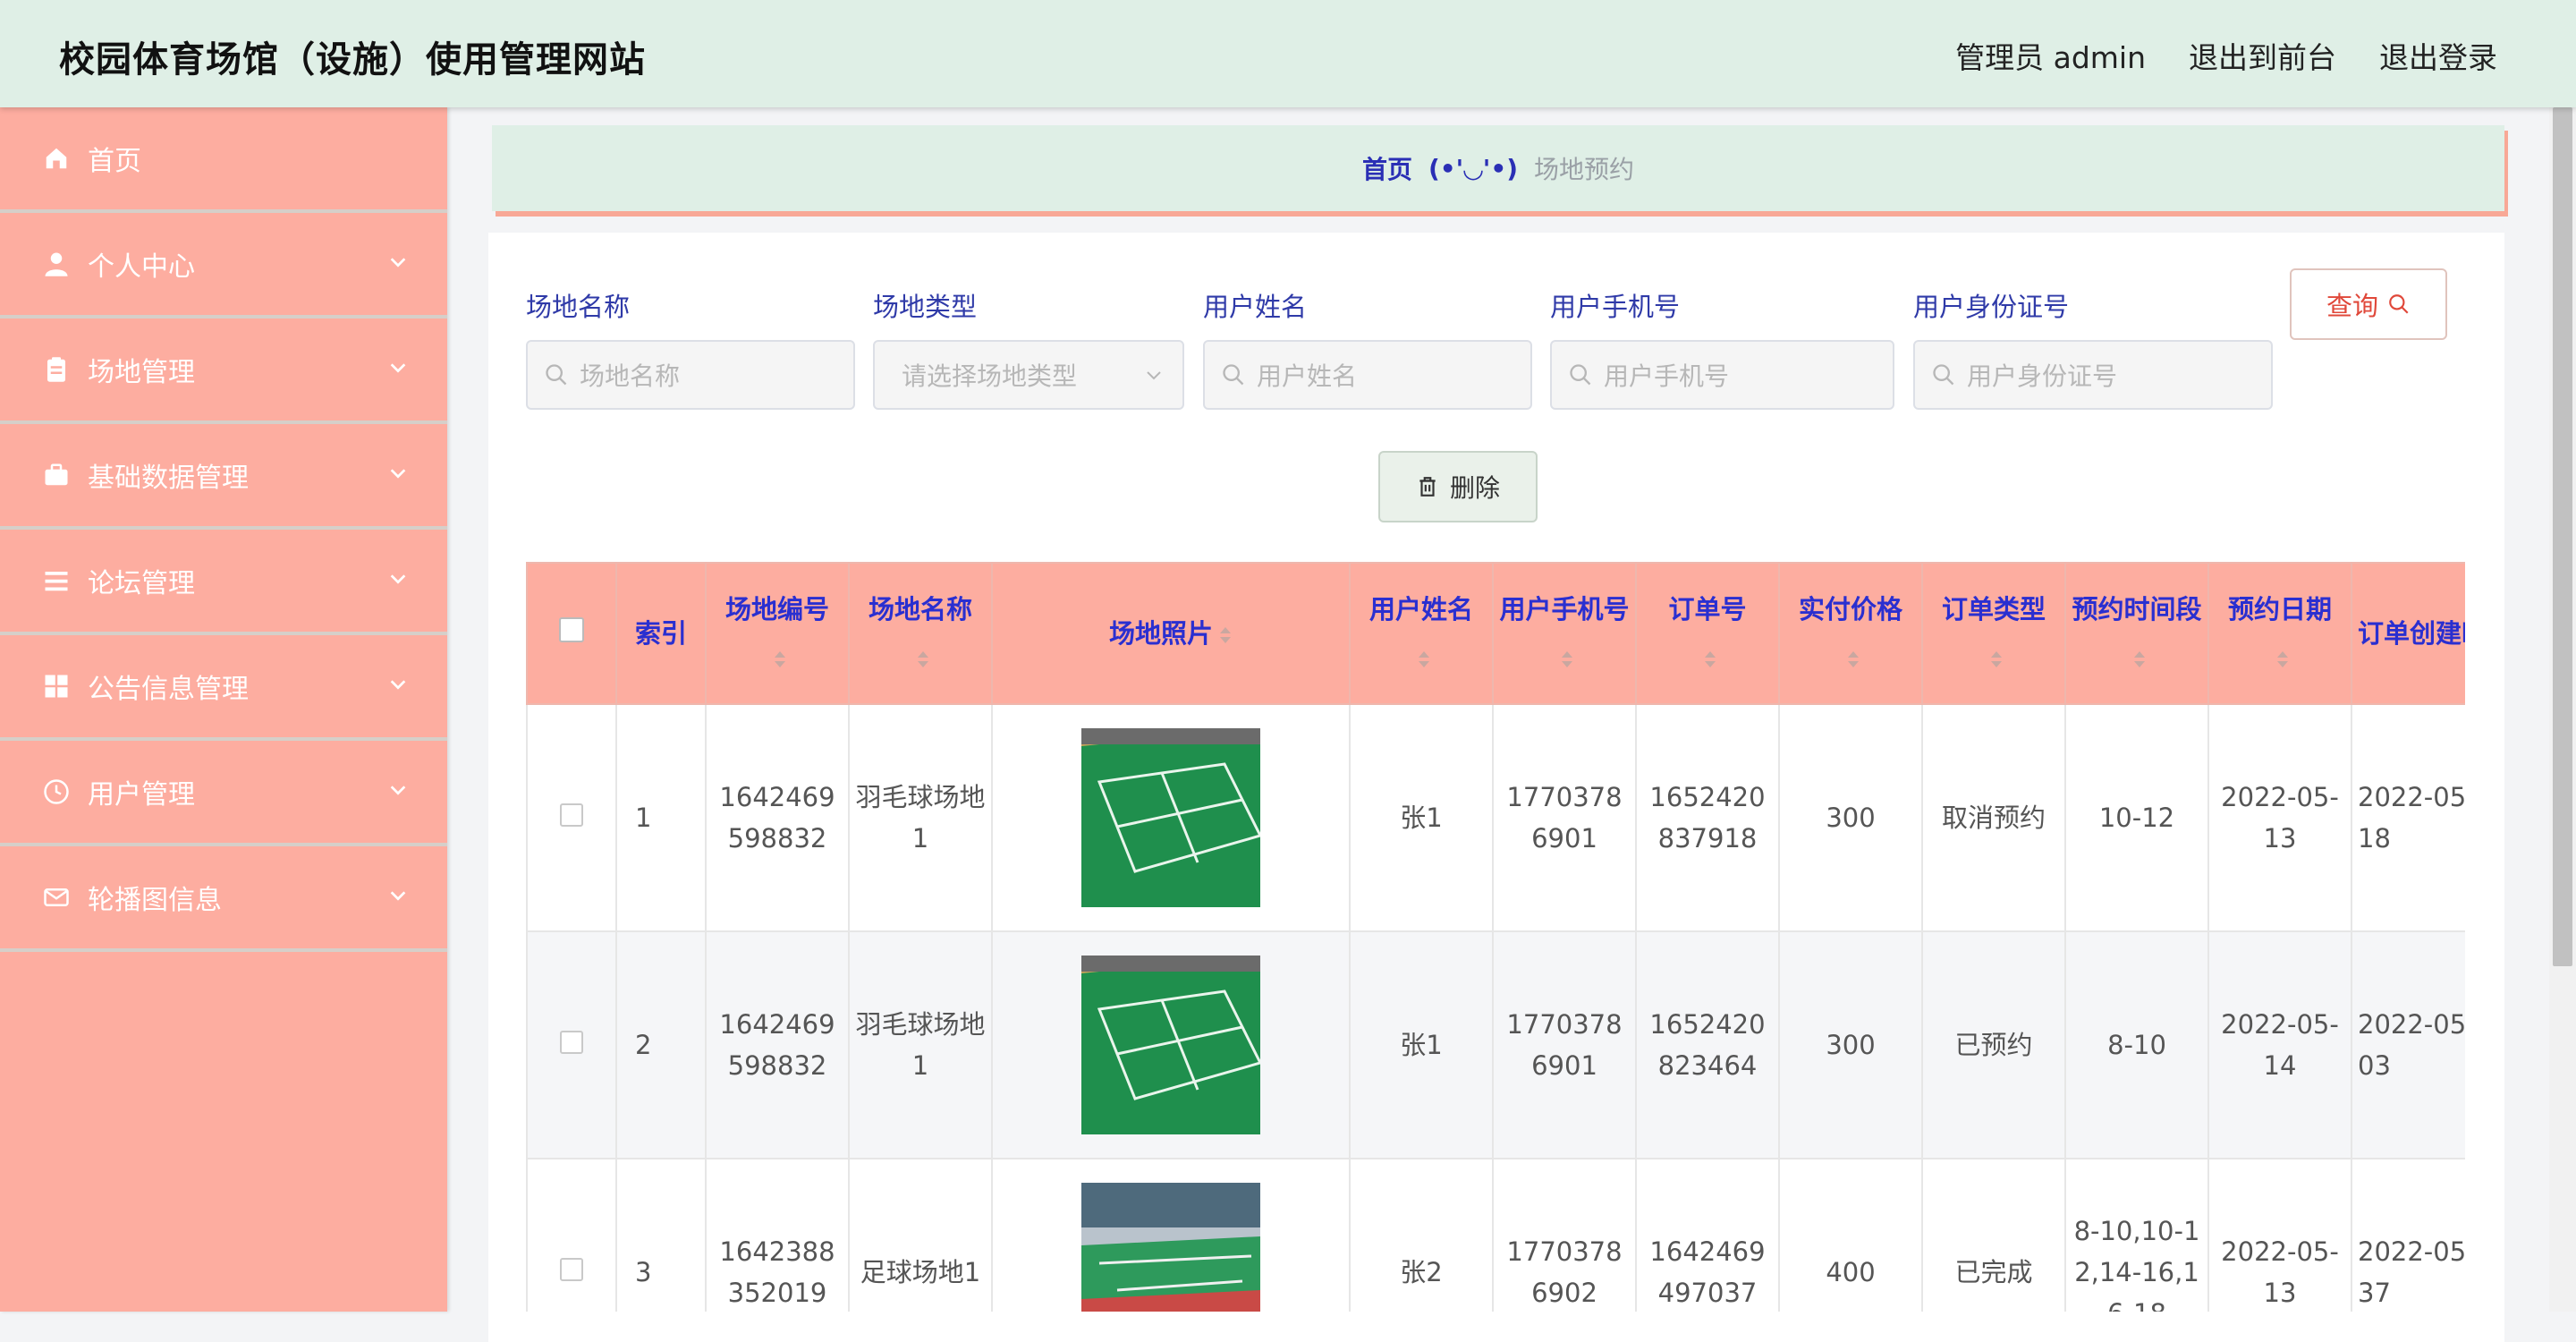 The height and width of the screenshot is (1342, 2576). I want to click on query-label: 查询, so click(2352, 306).